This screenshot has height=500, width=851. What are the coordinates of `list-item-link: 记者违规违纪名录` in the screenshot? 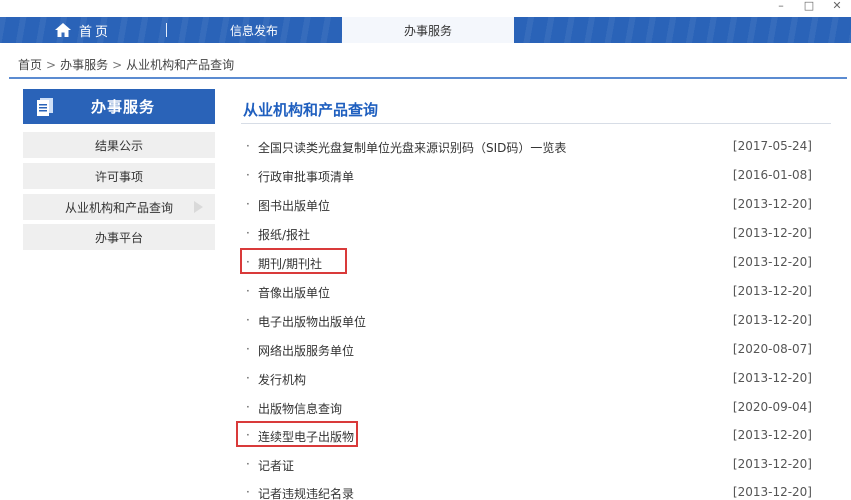 It's located at (306, 492).